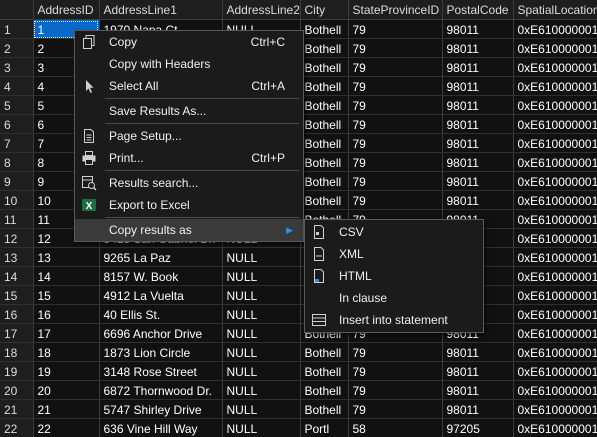 This screenshot has width=597, height=437. What do you see at coordinates (161, 409) in the screenshot?
I see `address-line1-cell: 5747 Shirley Drive` at bounding box center [161, 409].